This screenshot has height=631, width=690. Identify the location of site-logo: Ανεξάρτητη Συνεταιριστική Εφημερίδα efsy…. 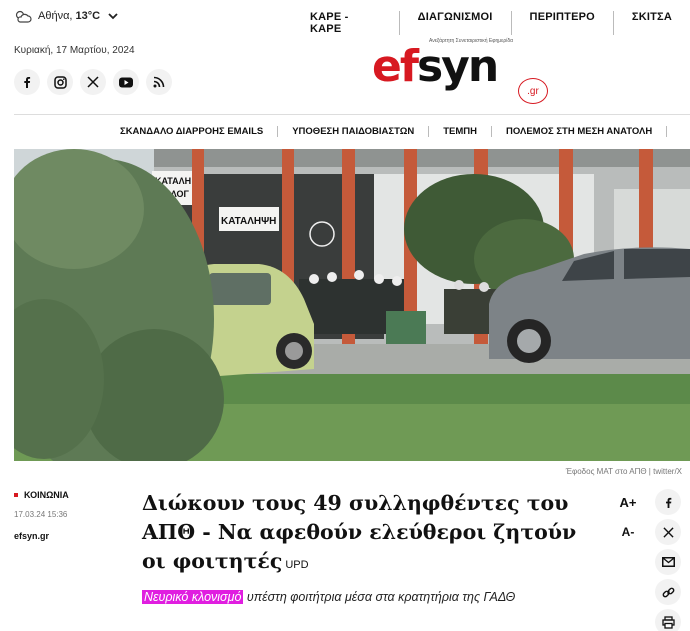
(467, 71).